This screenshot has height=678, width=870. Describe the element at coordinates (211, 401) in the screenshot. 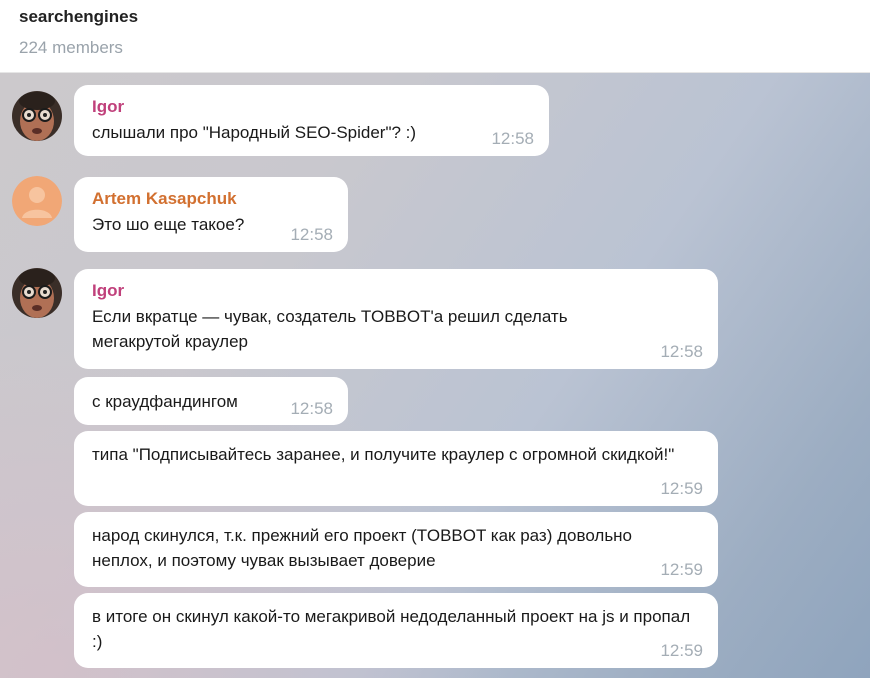

I see `message-bubble: с краудфандингом 12:58` at that location.